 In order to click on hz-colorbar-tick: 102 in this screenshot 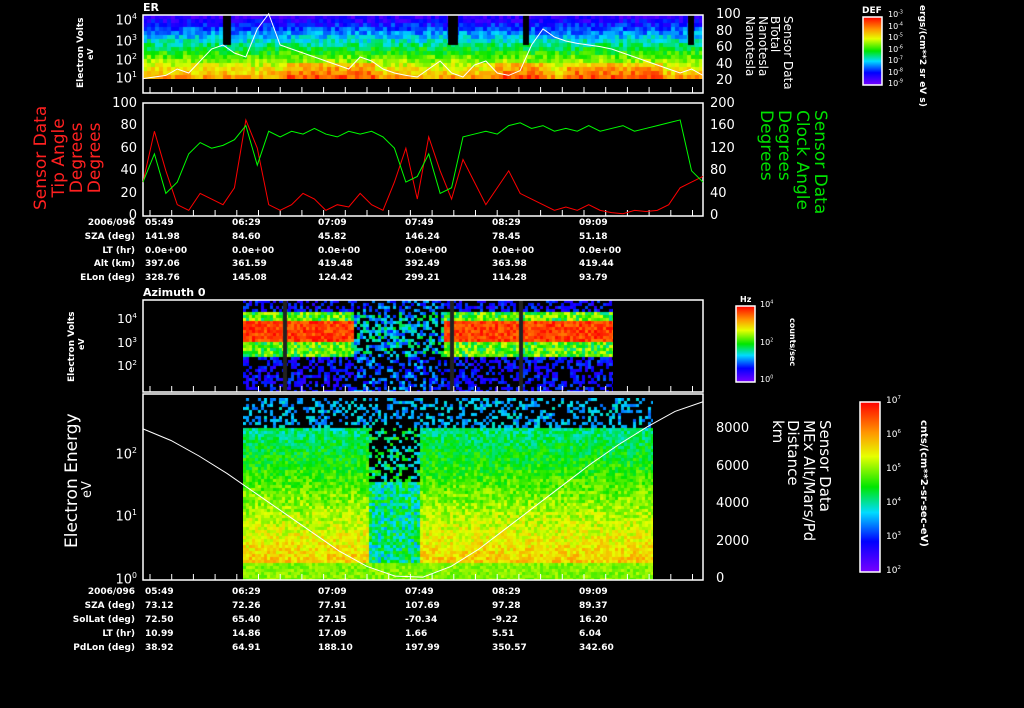, I will do `click(767, 342)`.